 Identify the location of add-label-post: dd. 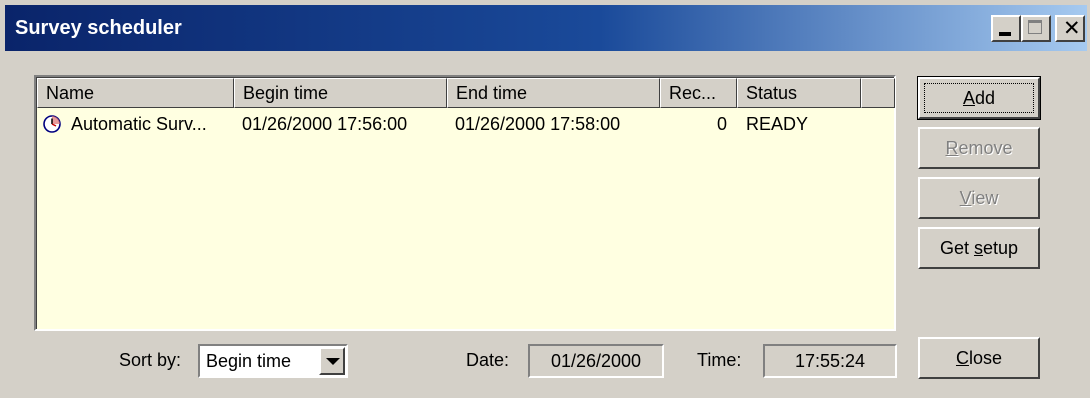
(985, 98).